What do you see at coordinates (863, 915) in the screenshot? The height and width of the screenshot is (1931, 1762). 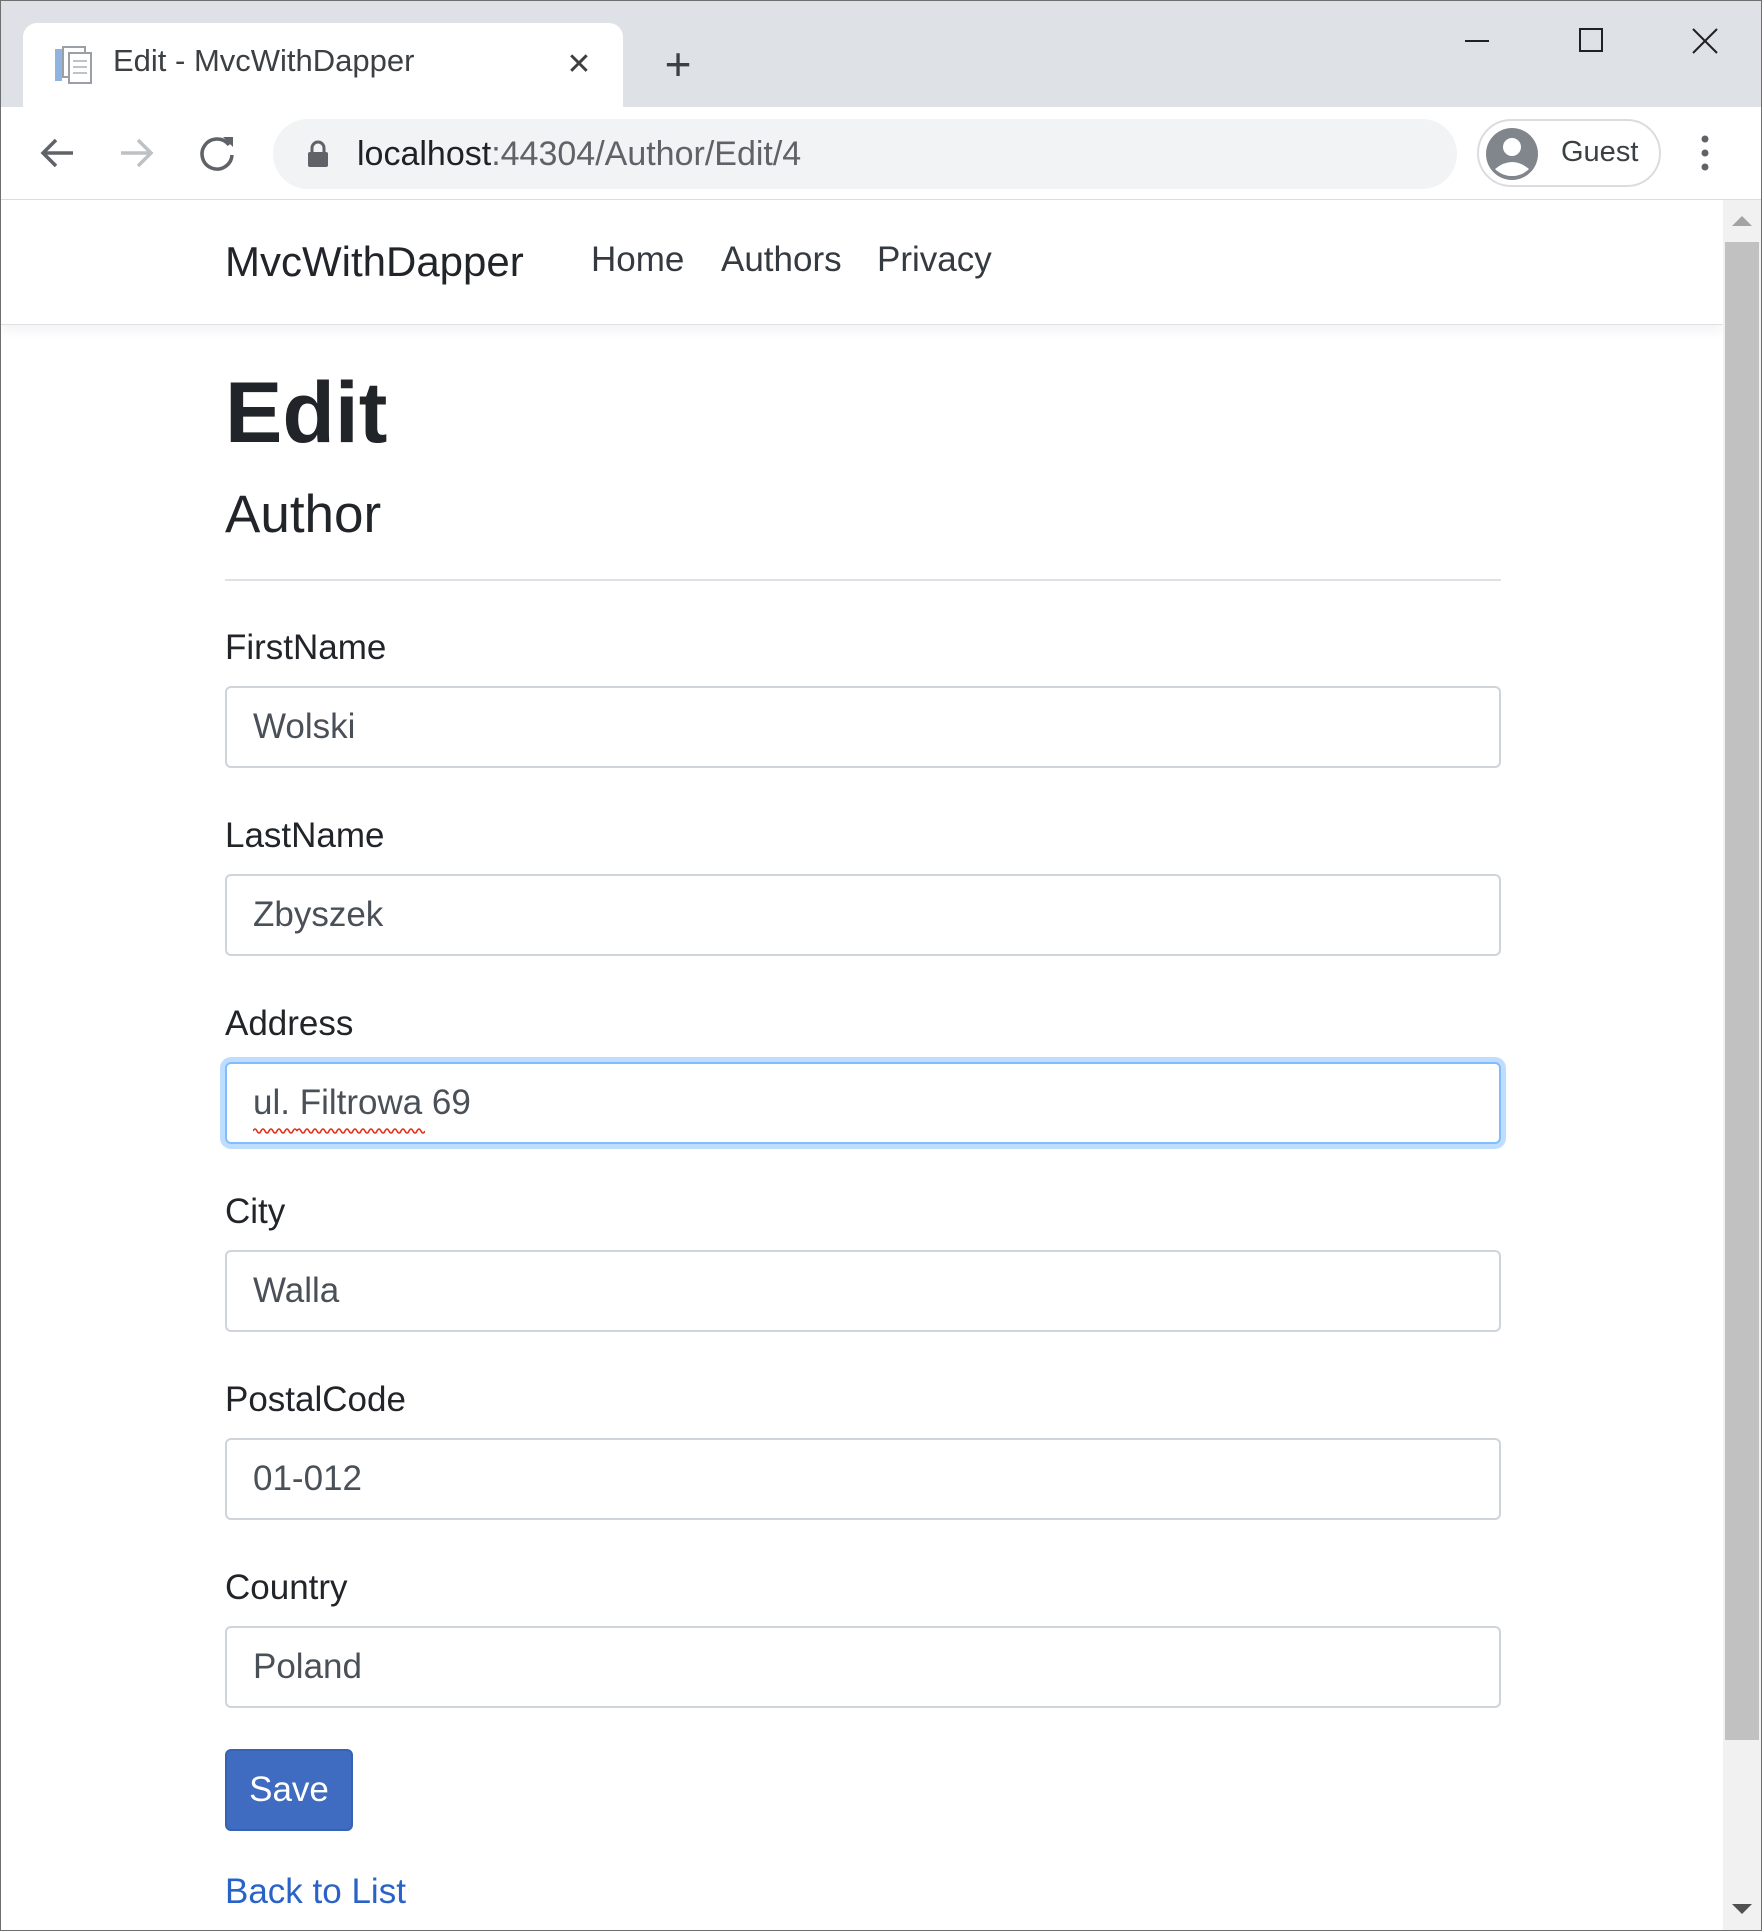 I see `lastname-input` at bounding box center [863, 915].